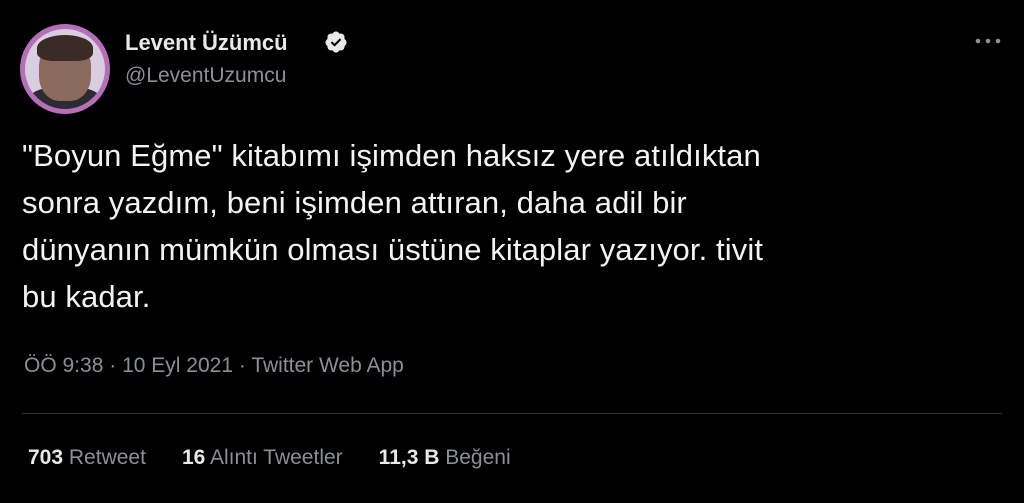  What do you see at coordinates (988, 41) in the screenshot?
I see `more-icon` at bounding box center [988, 41].